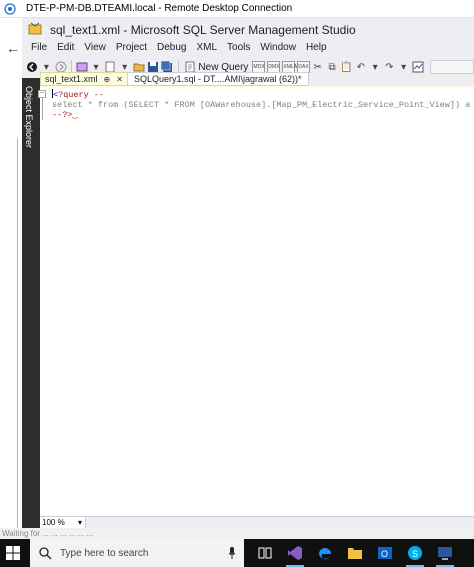 The height and width of the screenshot is (567, 474). What do you see at coordinates (257, 522) in the screenshot?
I see `zoom-bar: 100 % ▾` at bounding box center [257, 522].